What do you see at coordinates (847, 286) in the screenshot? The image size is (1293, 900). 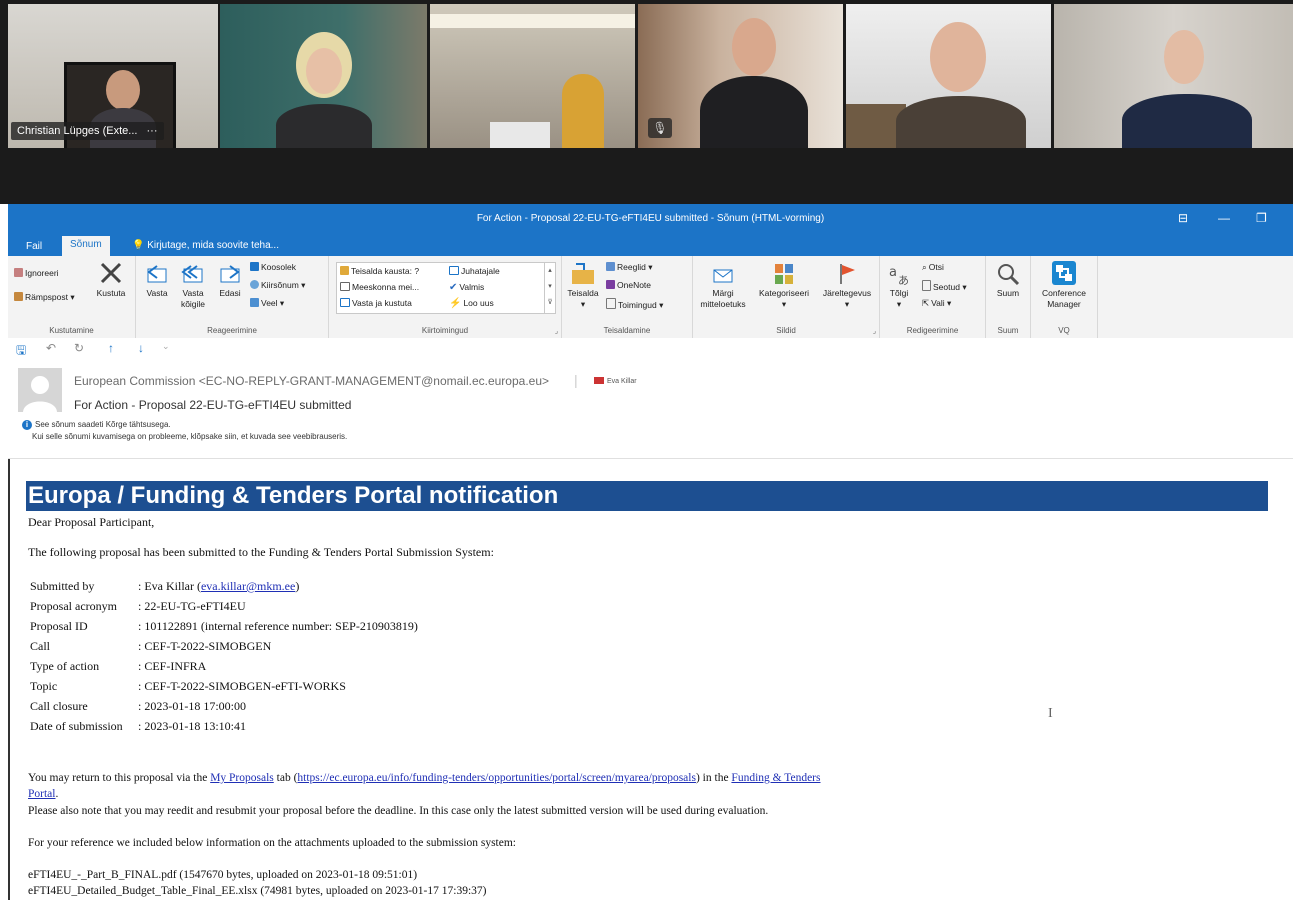 I see `follow-up-button: Järeltegevus ▾` at bounding box center [847, 286].